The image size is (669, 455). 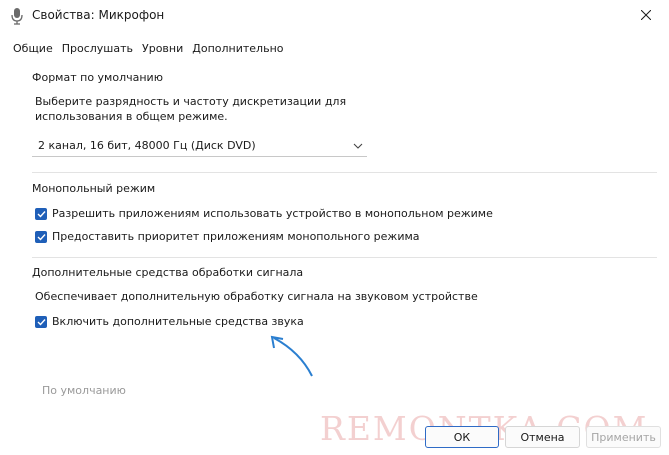 I want to click on enable-enhancements-checkbox, so click(x=41, y=321).